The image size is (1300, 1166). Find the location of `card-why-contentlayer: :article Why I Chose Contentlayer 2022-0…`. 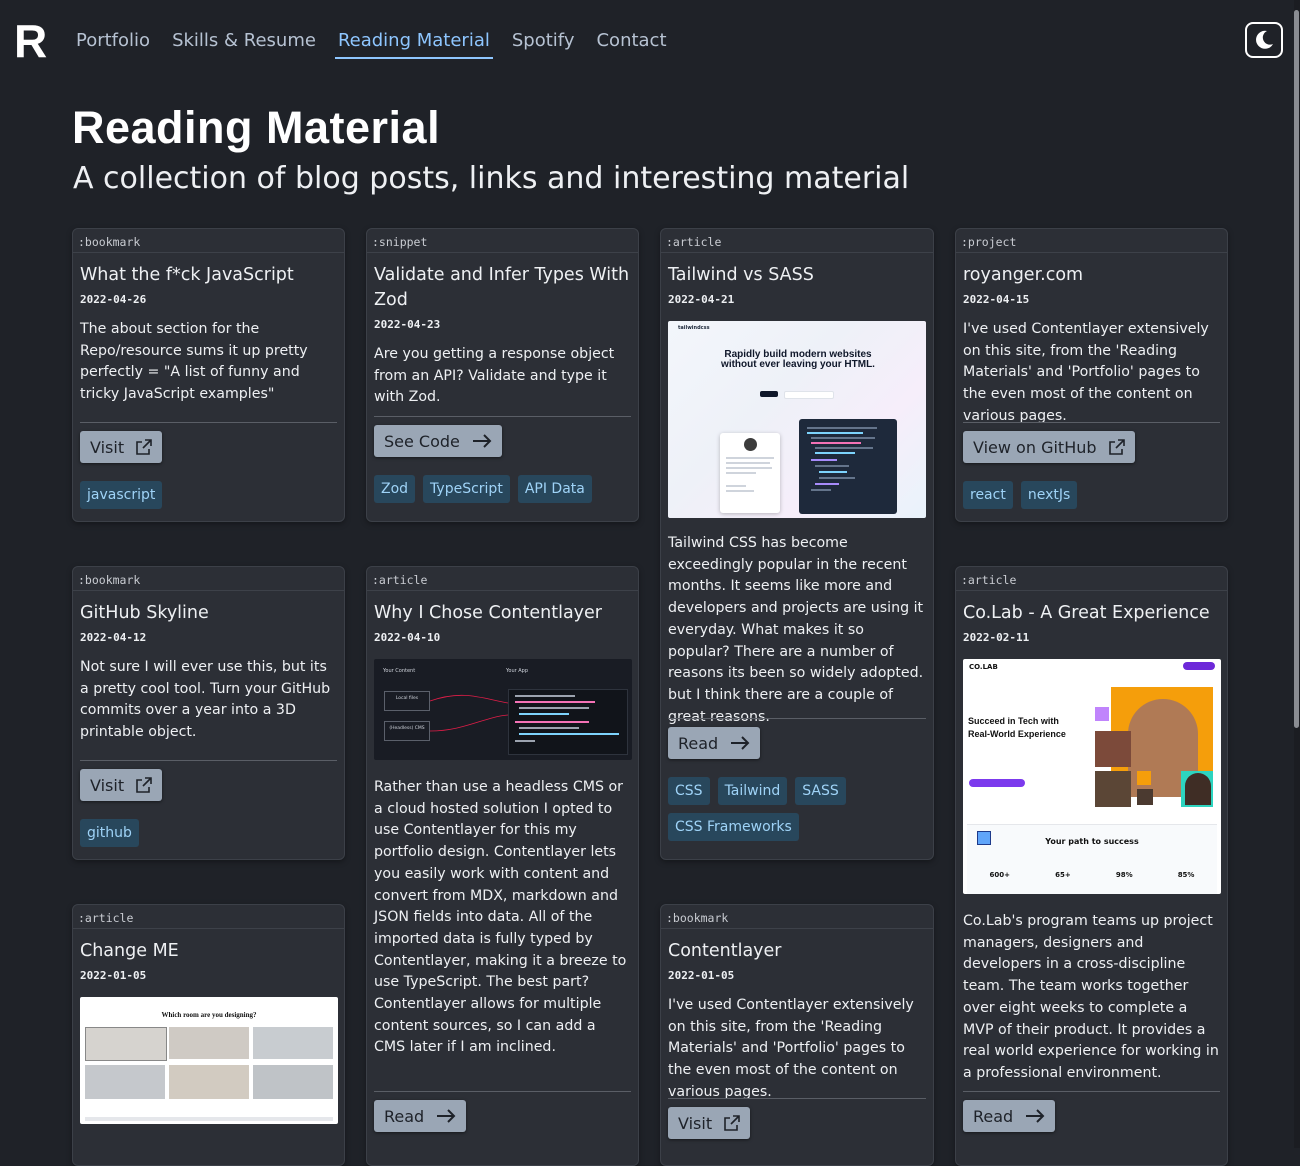

card-why-contentlayer: :article Why I Chose Contentlayer 2022-0… is located at coordinates (502, 866).